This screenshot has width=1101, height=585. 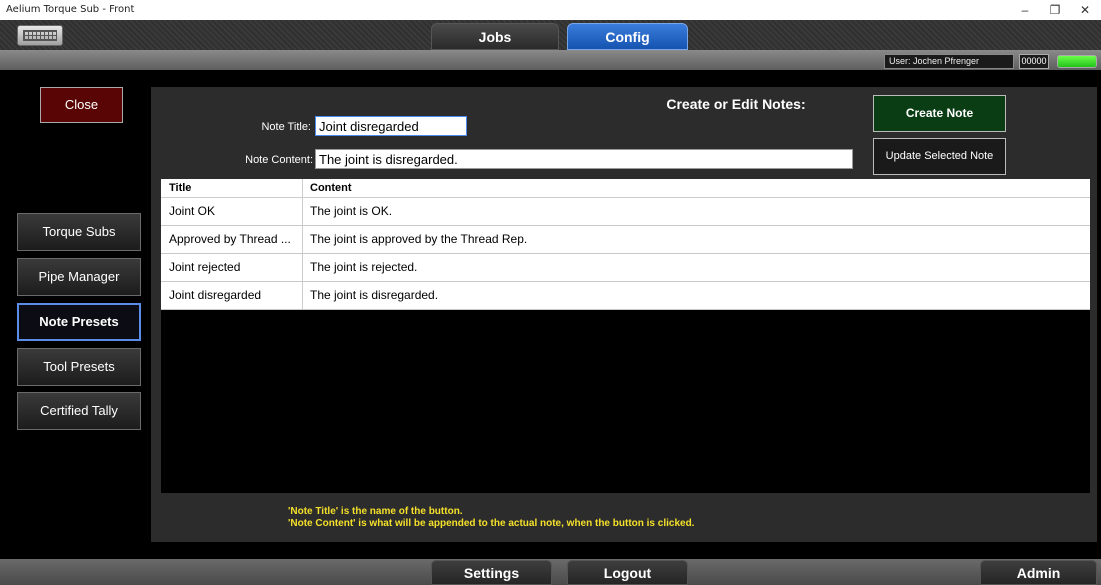 What do you see at coordinates (79, 367) in the screenshot?
I see `sidebar-item-tool-presets: Tool Presets` at bounding box center [79, 367].